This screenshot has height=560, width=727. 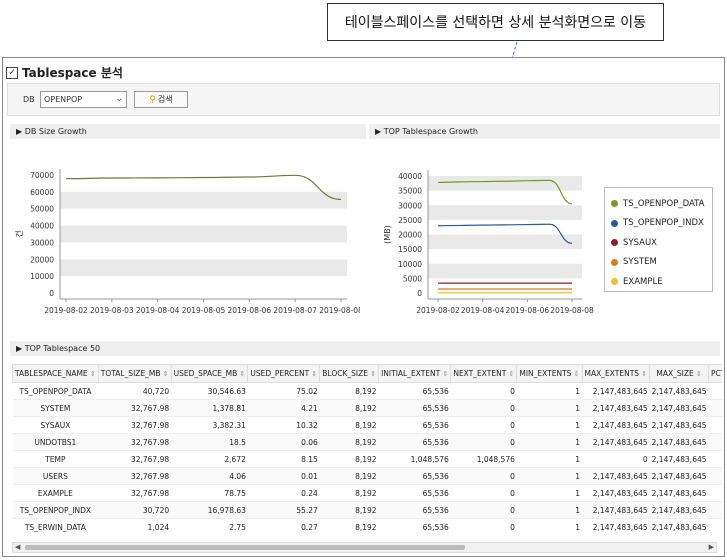 I want to click on table-cell: 32,767.98, so click(x=135, y=476).